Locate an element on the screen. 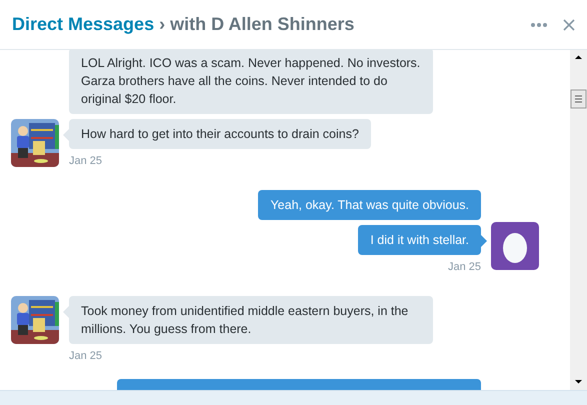 The width and height of the screenshot is (587, 405). egg-avatar-icon is located at coordinates (515, 246).